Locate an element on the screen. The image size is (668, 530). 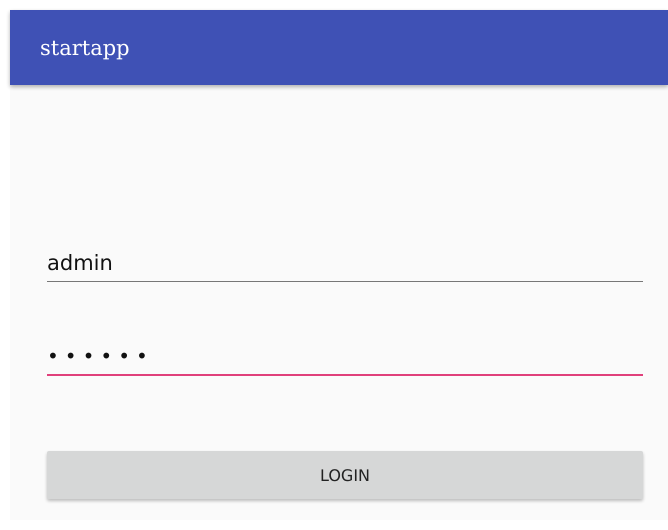
password-field: •••••• is located at coordinates (345, 360).